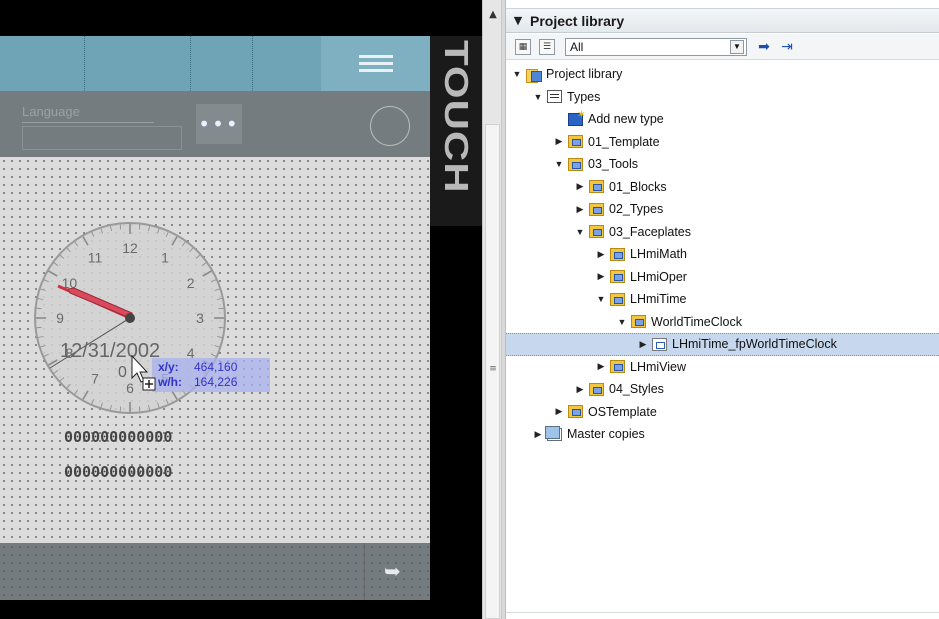  What do you see at coordinates (523, 47) in the screenshot?
I see `library-view-icon: ▦` at bounding box center [523, 47].